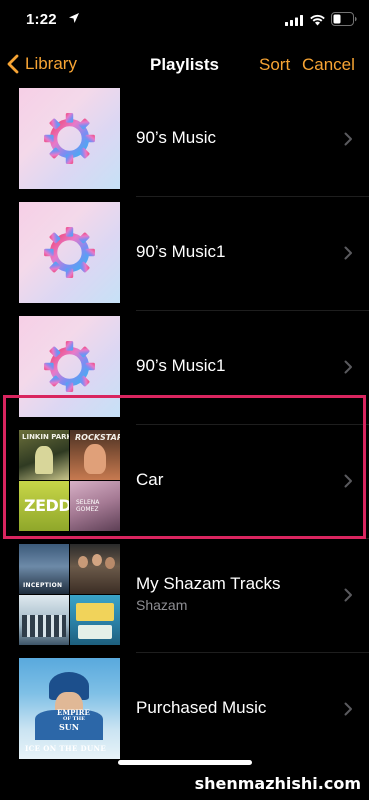 Image resolution: width=369 pixels, height=800 pixels. Describe the element at coordinates (201, 707) in the screenshot. I see `playlist-title: Purchased Music` at that location.